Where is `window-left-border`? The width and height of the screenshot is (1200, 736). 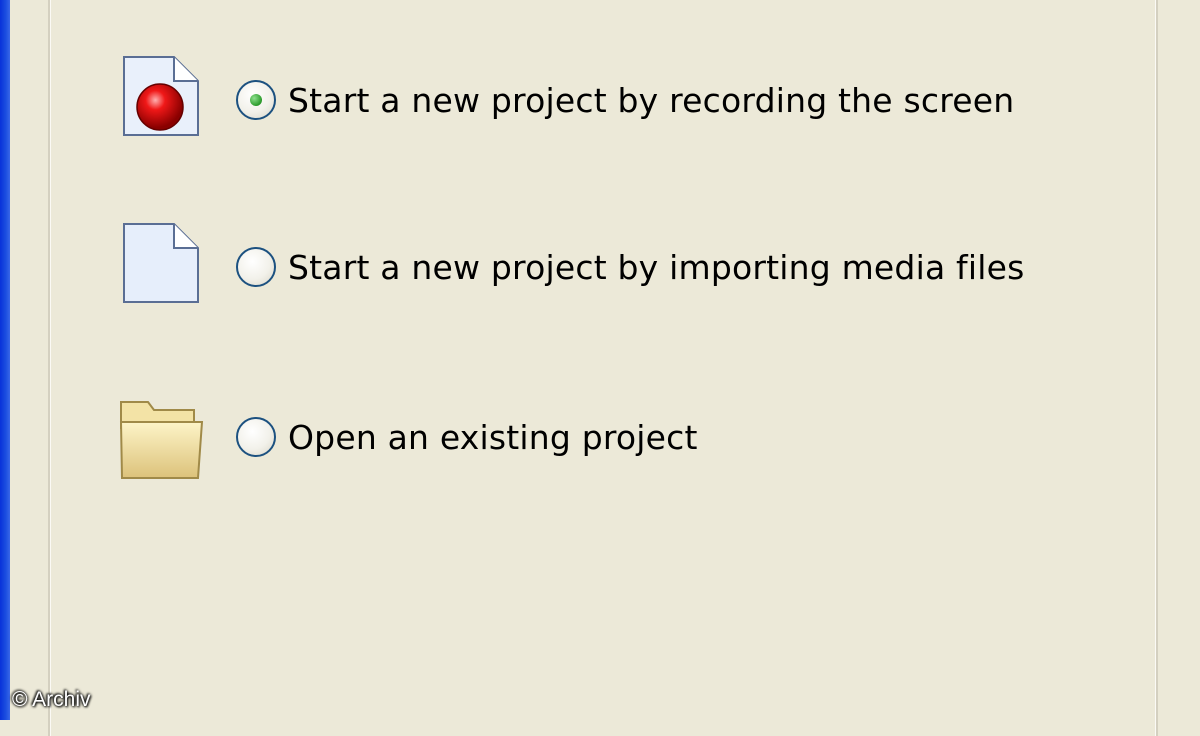 window-left-border is located at coordinates (5, 360).